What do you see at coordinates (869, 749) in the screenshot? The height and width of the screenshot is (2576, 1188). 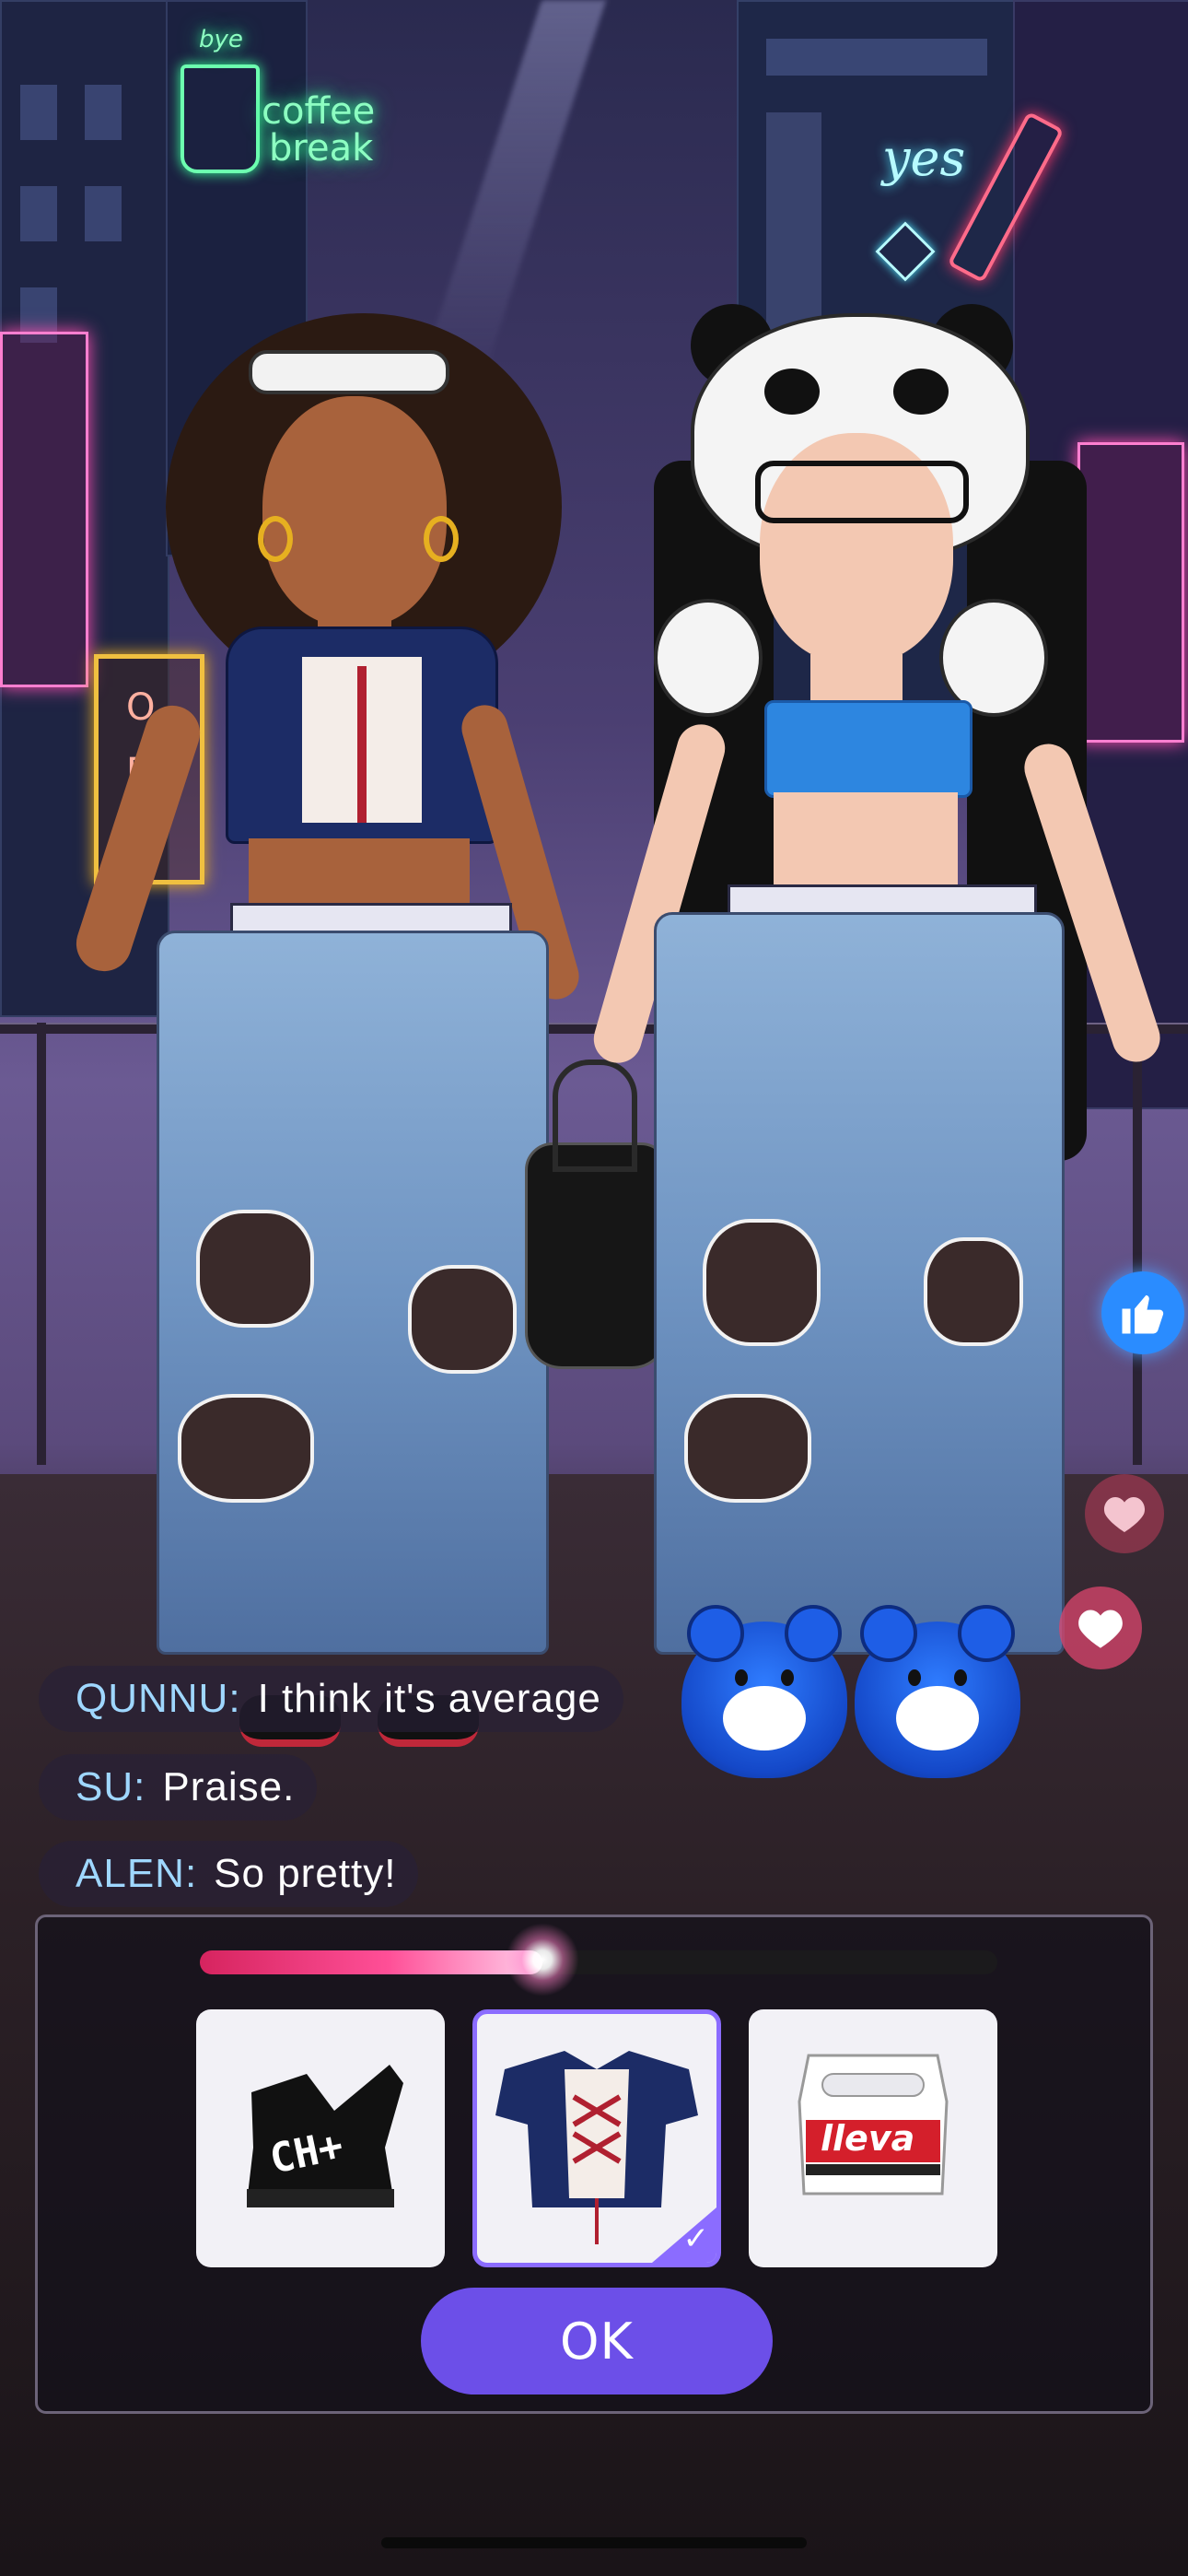 I see `blue-tube-top` at bounding box center [869, 749].